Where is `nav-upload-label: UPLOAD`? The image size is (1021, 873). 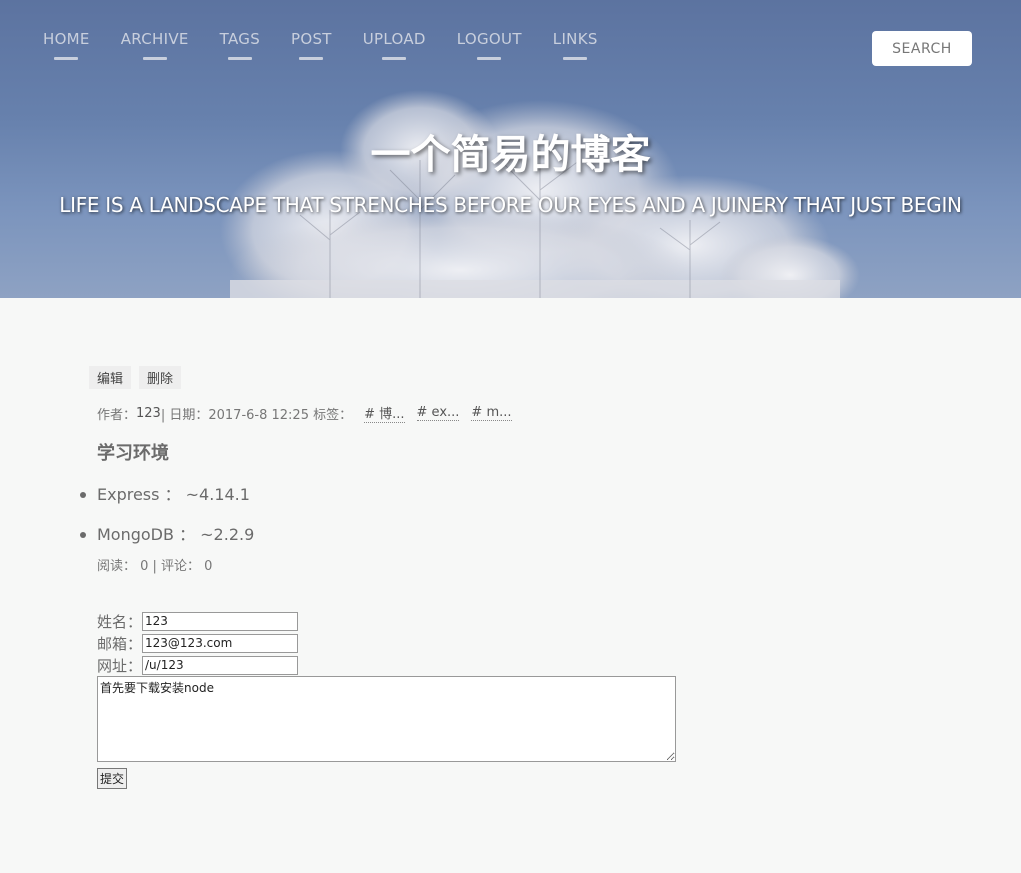 nav-upload-label: UPLOAD is located at coordinates (394, 39).